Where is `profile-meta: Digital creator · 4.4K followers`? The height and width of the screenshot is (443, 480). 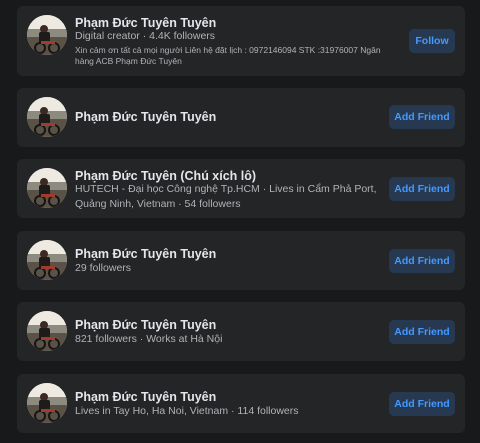 profile-meta: Digital creator · 4.4K followers is located at coordinates (145, 36).